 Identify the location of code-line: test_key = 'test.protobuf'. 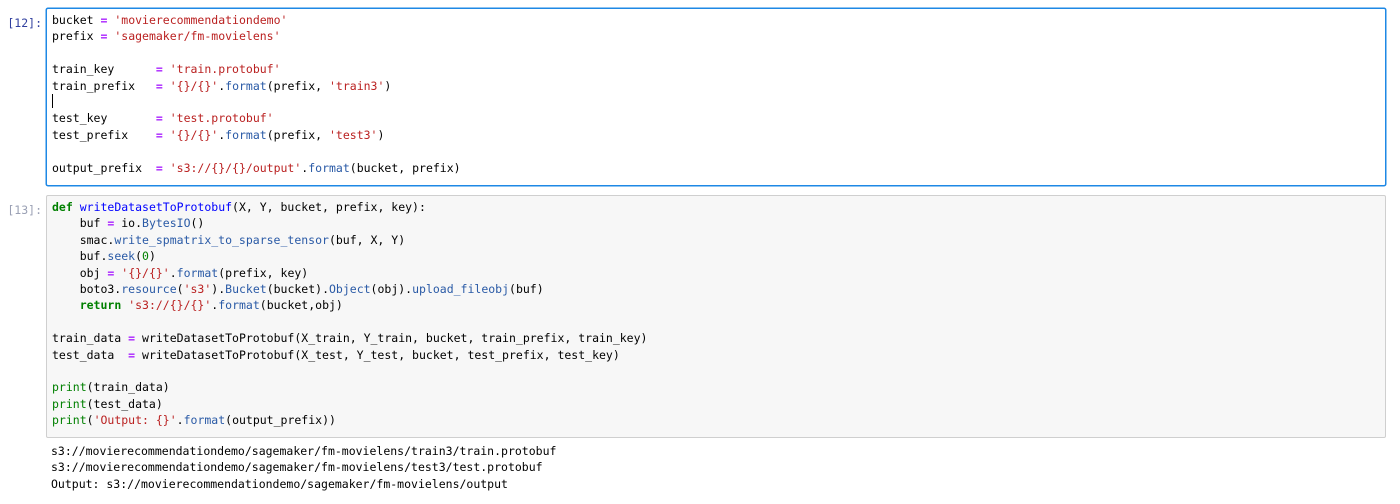
(163, 118).